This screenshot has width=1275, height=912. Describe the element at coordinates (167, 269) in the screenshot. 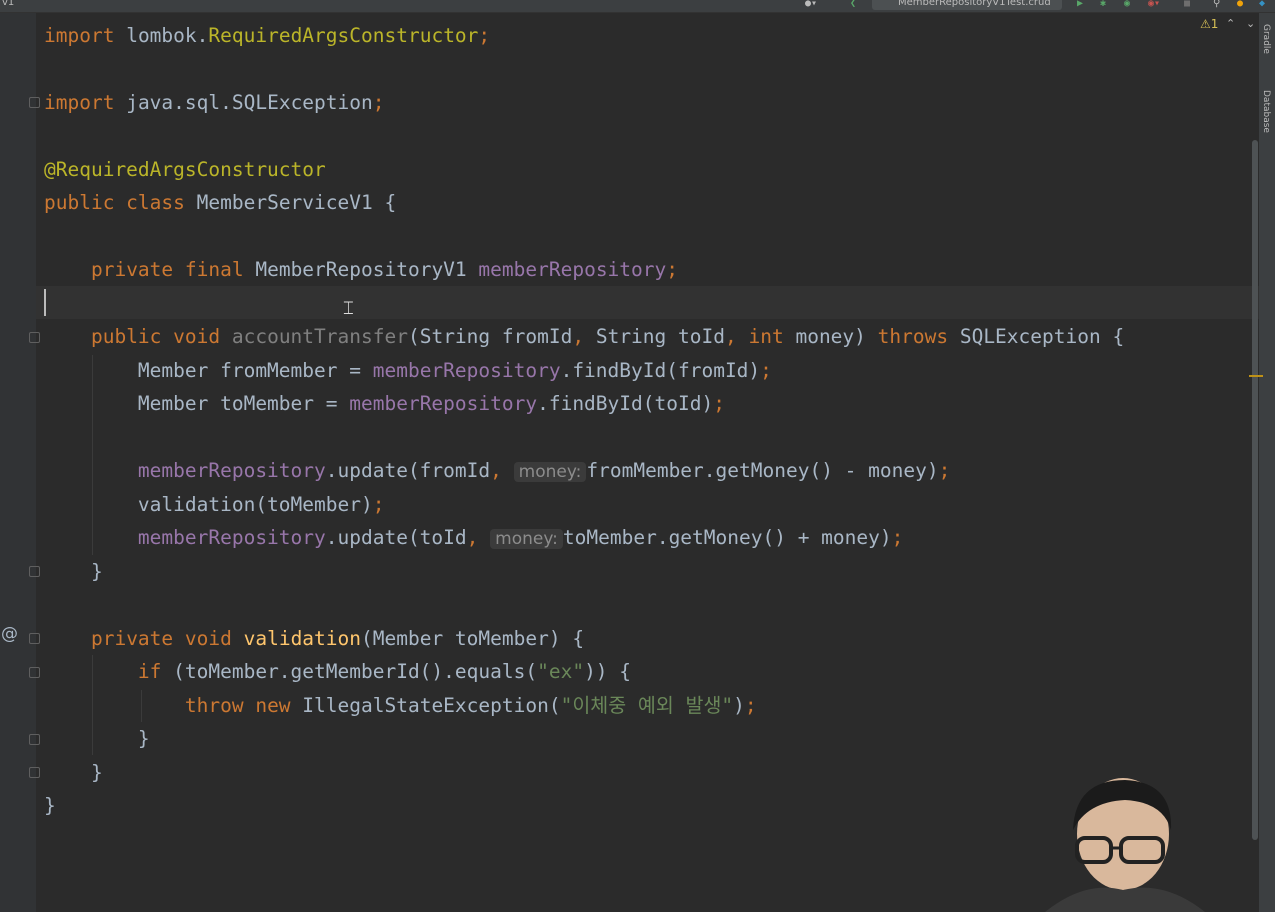

I see `code-token: private final` at that location.